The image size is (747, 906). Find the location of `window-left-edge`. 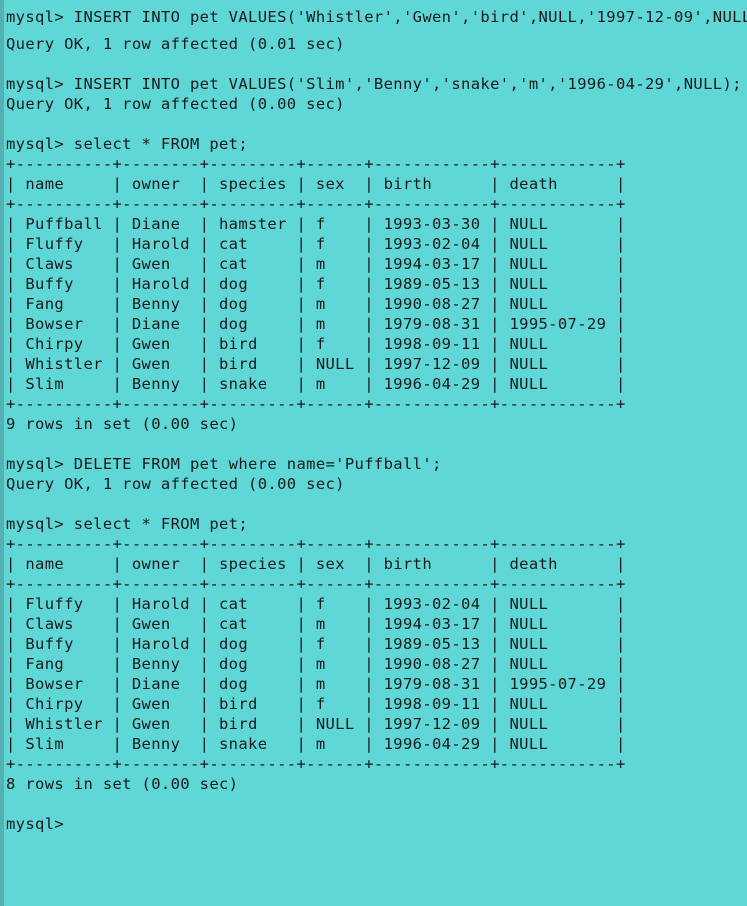

window-left-edge is located at coordinates (2, 453).